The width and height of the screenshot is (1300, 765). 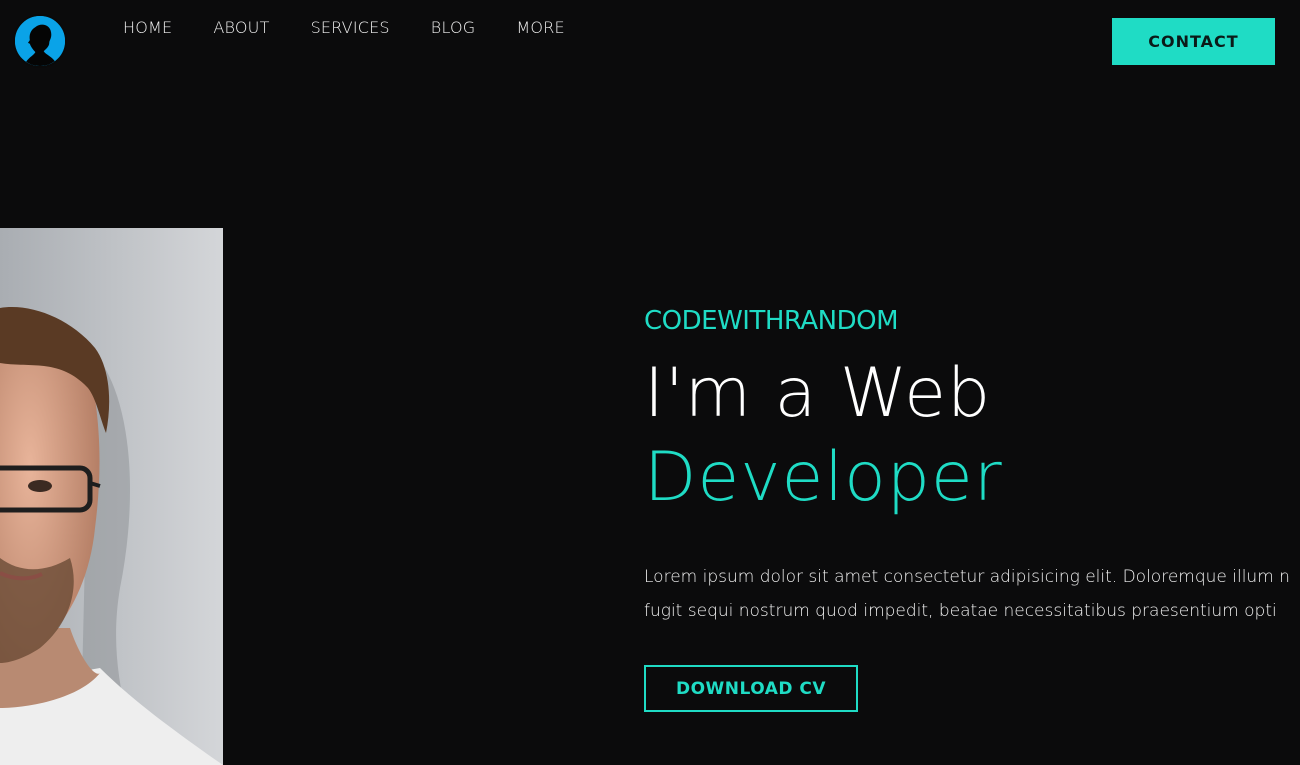 What do you see at coordinates (241, 27) in the screenshot?
I see `nav-about: ABOUT` at bounding box center [241, 27].